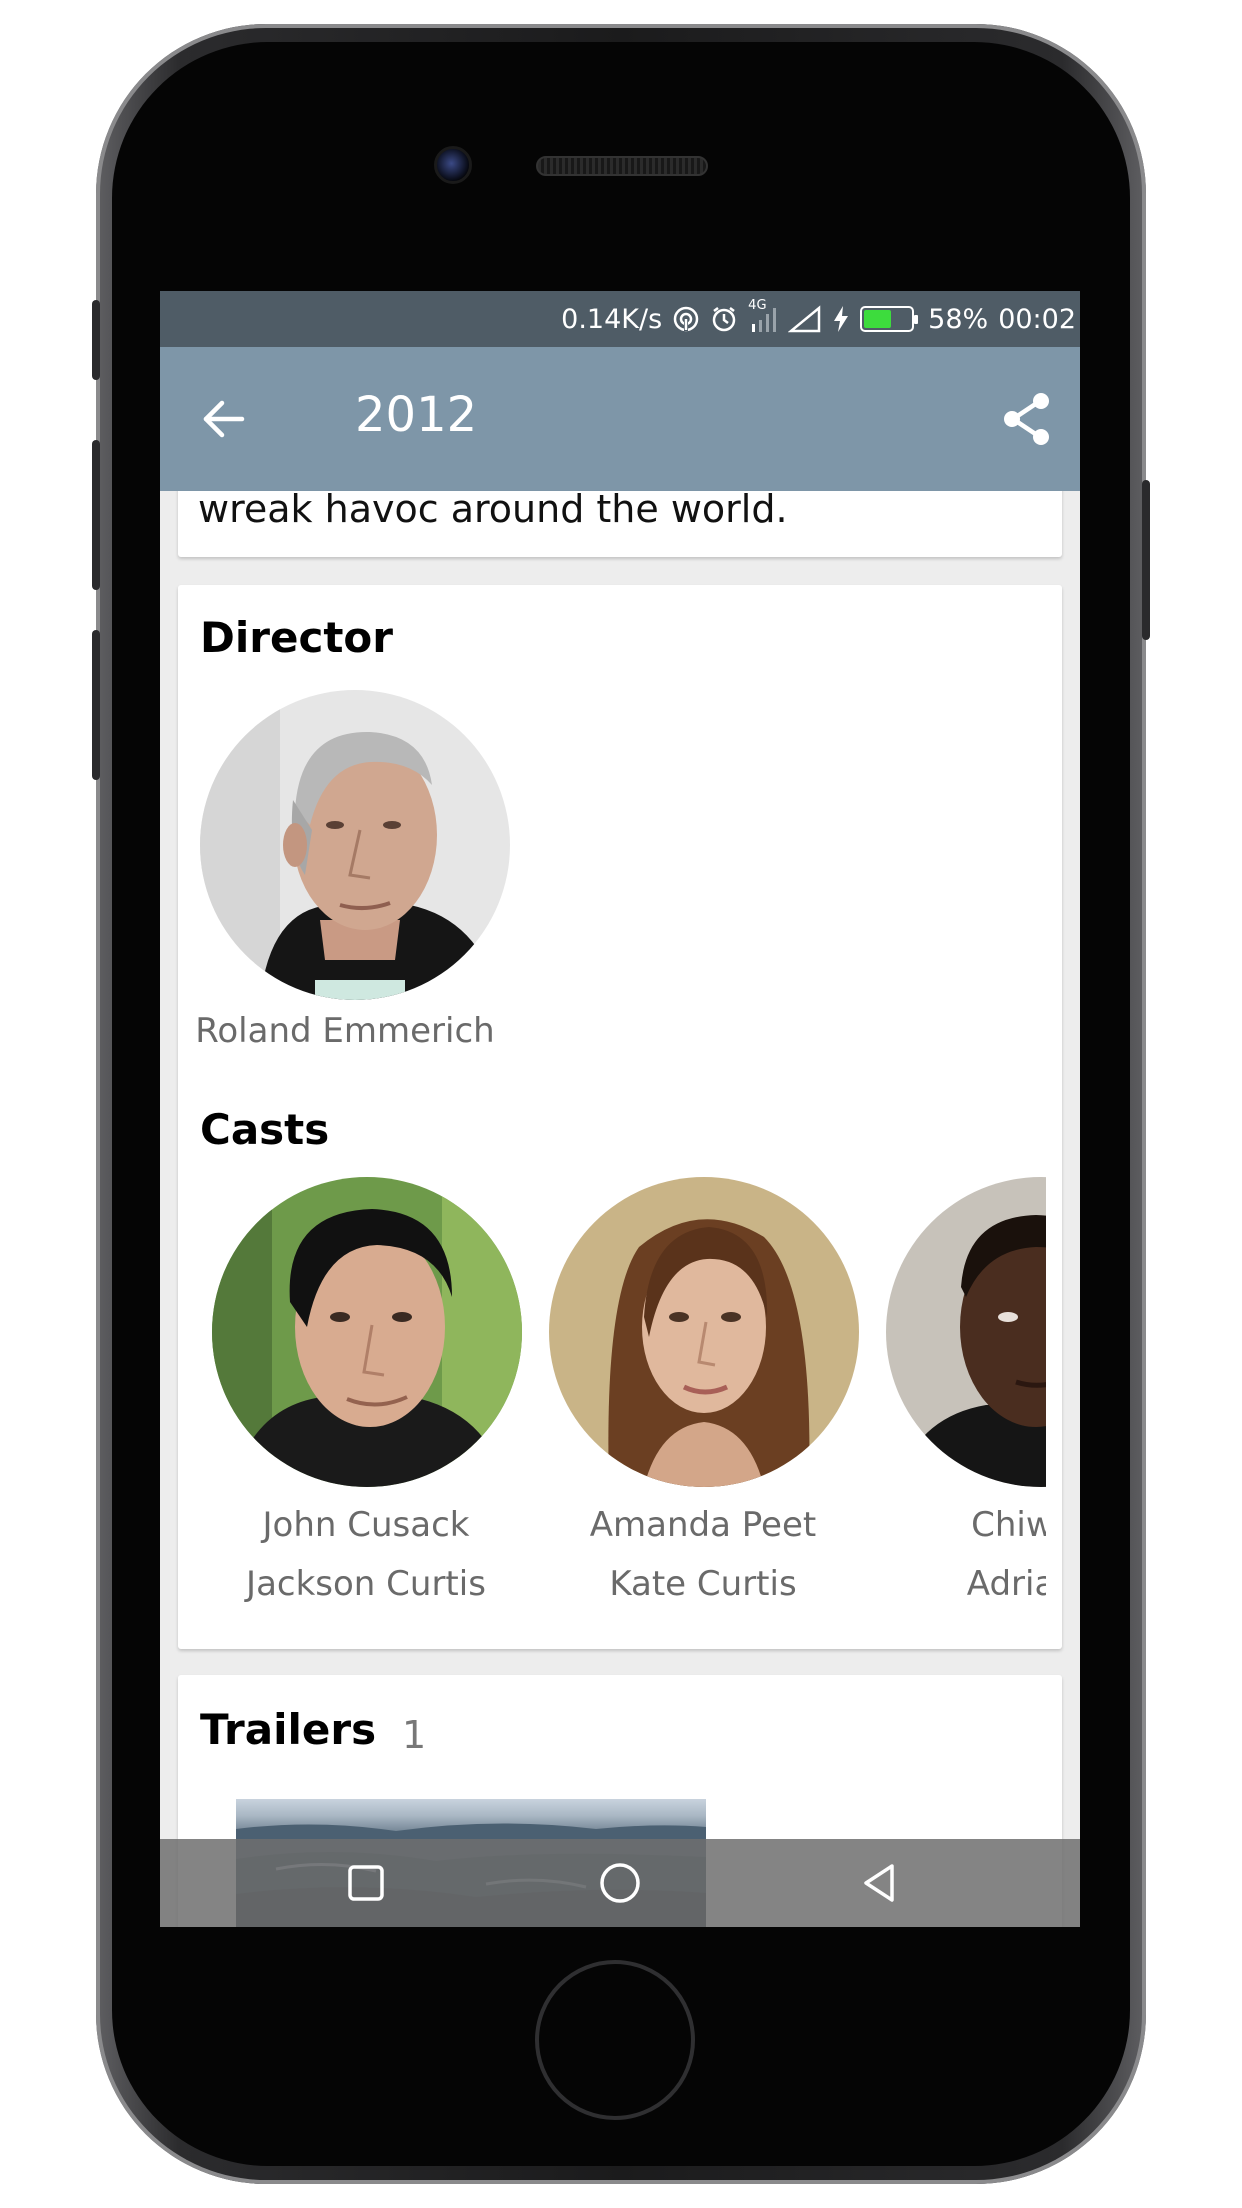 The image size is (1242, 2208). I want to click on cellular-signal-icon, so click(804, 319).